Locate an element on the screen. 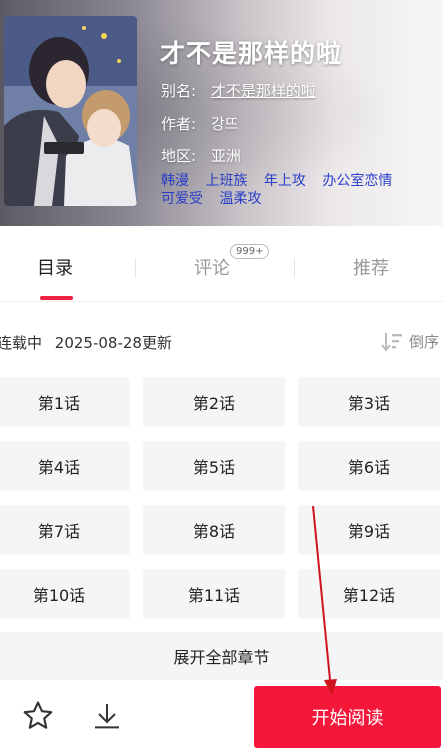 The image size is (443, 752). cover-image is located at coordinates (70, 111).